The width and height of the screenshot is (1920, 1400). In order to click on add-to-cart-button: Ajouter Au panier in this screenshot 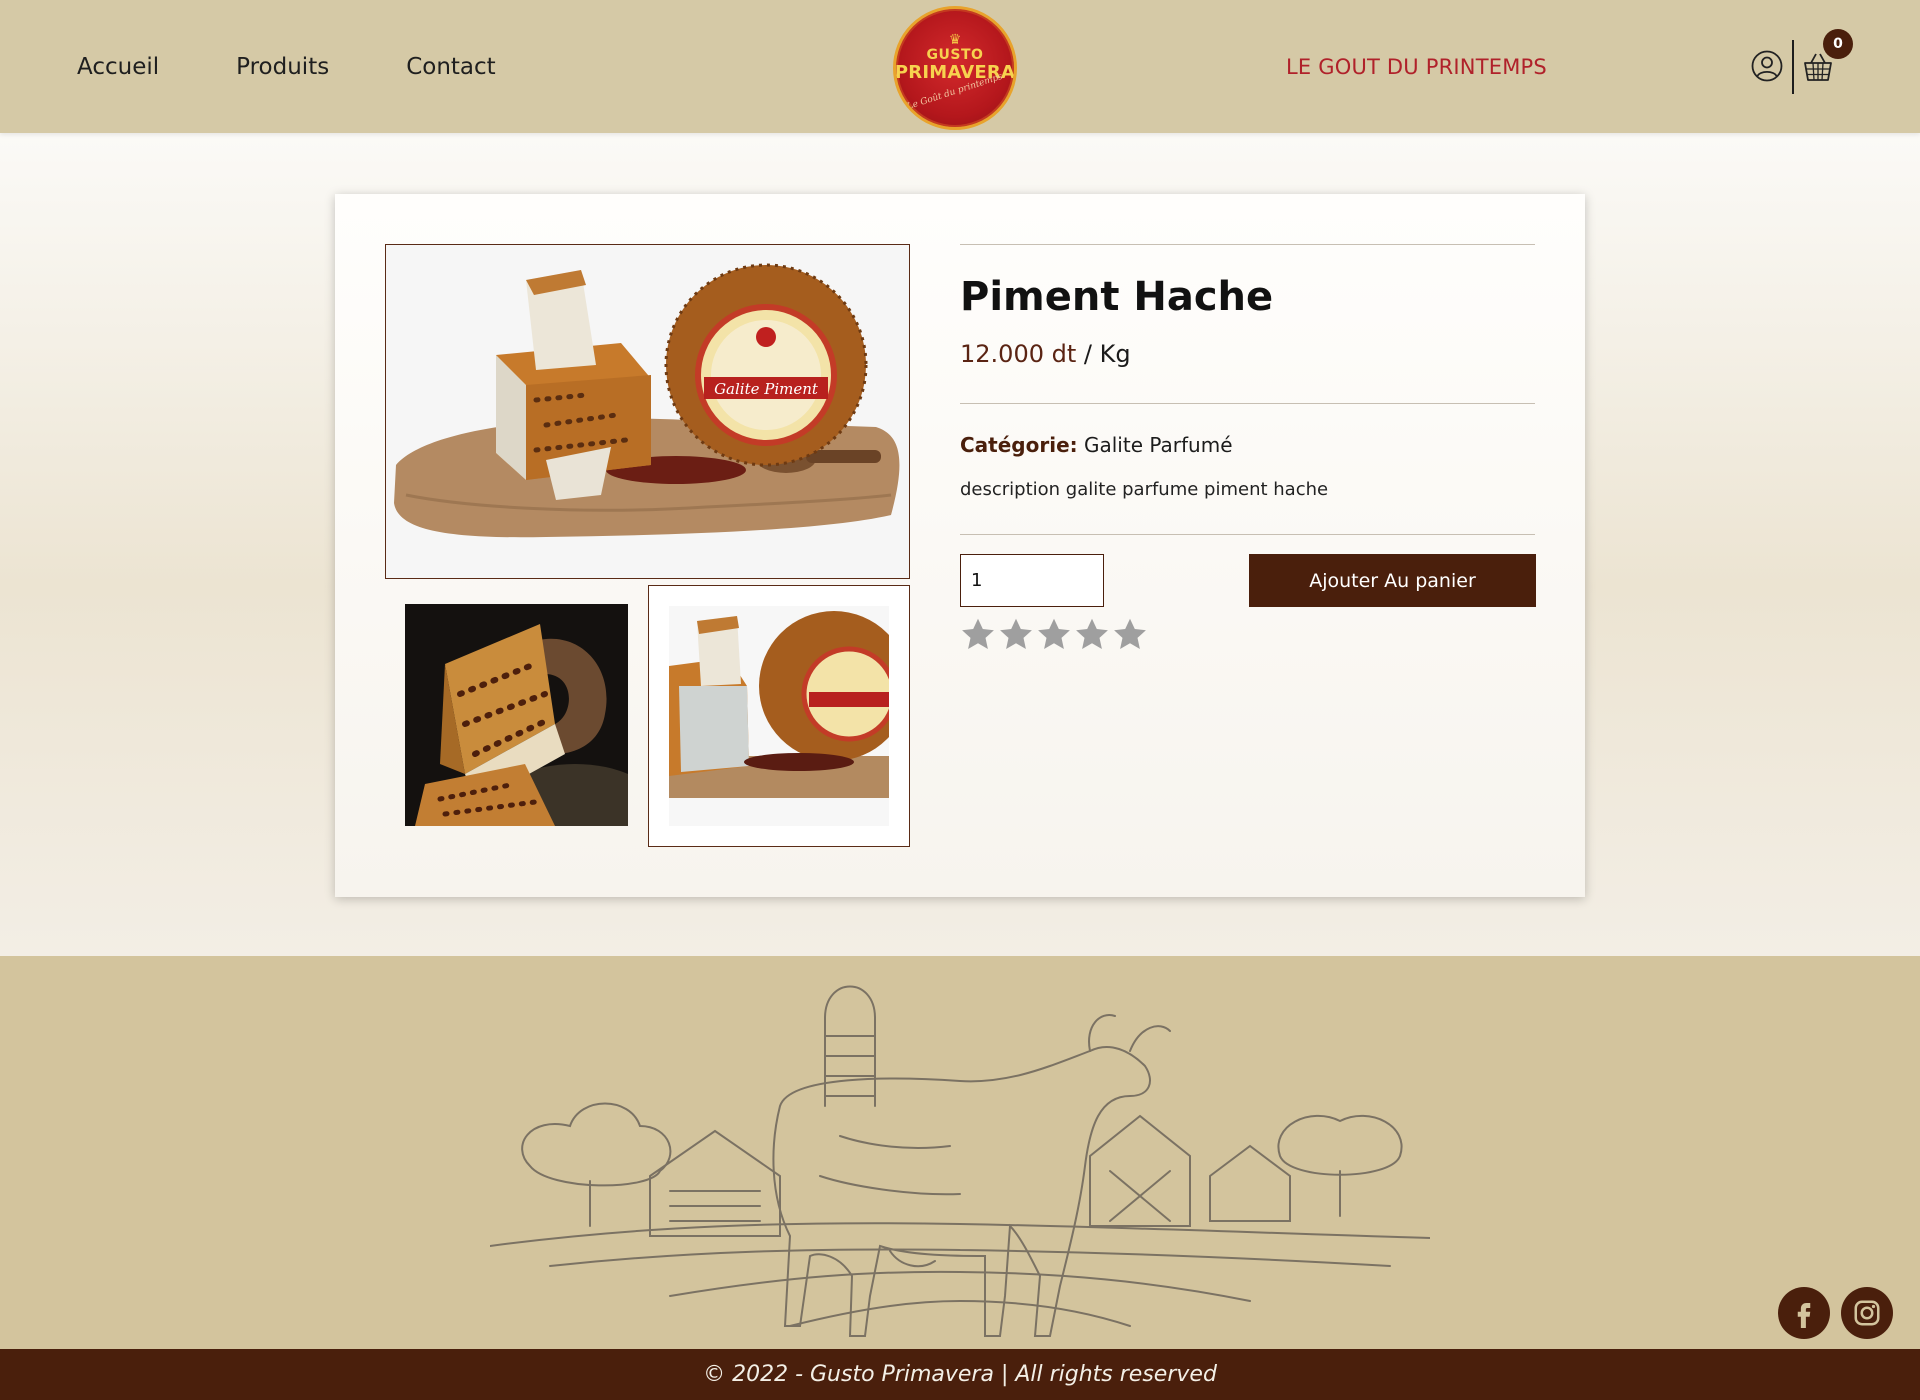, I will do `click(1392, 580)`.